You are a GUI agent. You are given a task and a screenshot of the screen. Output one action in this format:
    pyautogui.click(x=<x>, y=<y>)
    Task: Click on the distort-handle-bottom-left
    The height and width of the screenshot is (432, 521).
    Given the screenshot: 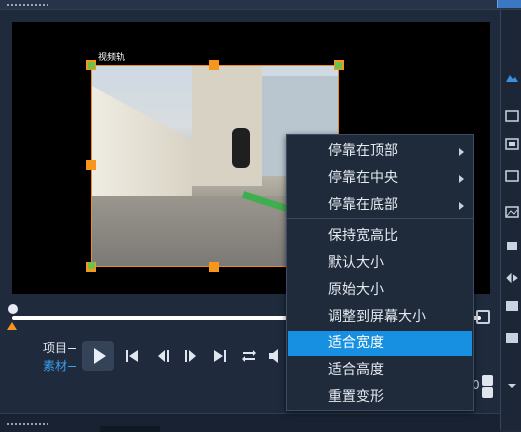 What is the action you would take?
    pyautogui.click(x=91, y=265)
    